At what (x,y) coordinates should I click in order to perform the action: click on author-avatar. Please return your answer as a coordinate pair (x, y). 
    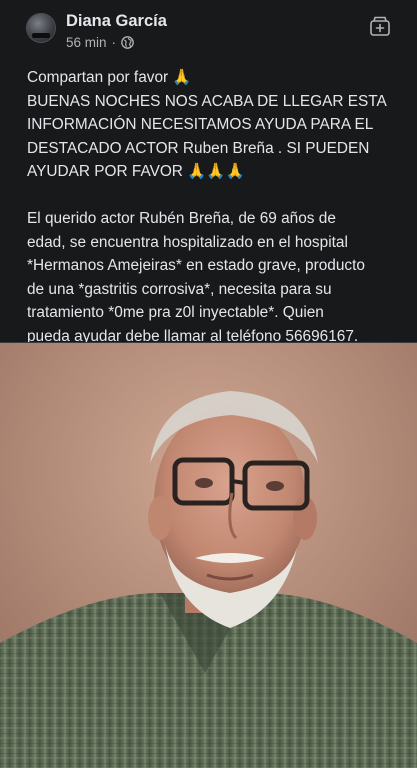
    Looking at the image, I should click on (41, 28).